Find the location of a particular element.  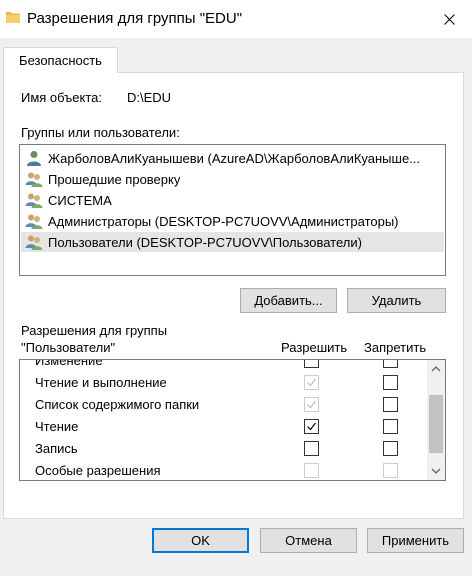

close-button is located at coordinates (449, 19).